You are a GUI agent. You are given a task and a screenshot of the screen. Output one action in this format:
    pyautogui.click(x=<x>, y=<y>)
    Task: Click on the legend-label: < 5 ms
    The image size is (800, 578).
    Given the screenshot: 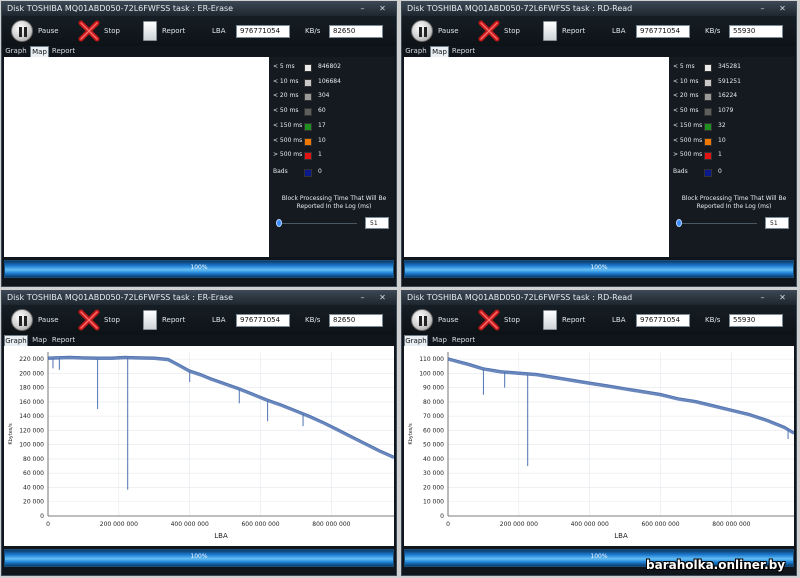 What is the action you would take?
    pyautogui.click(x=684, y=66)
    